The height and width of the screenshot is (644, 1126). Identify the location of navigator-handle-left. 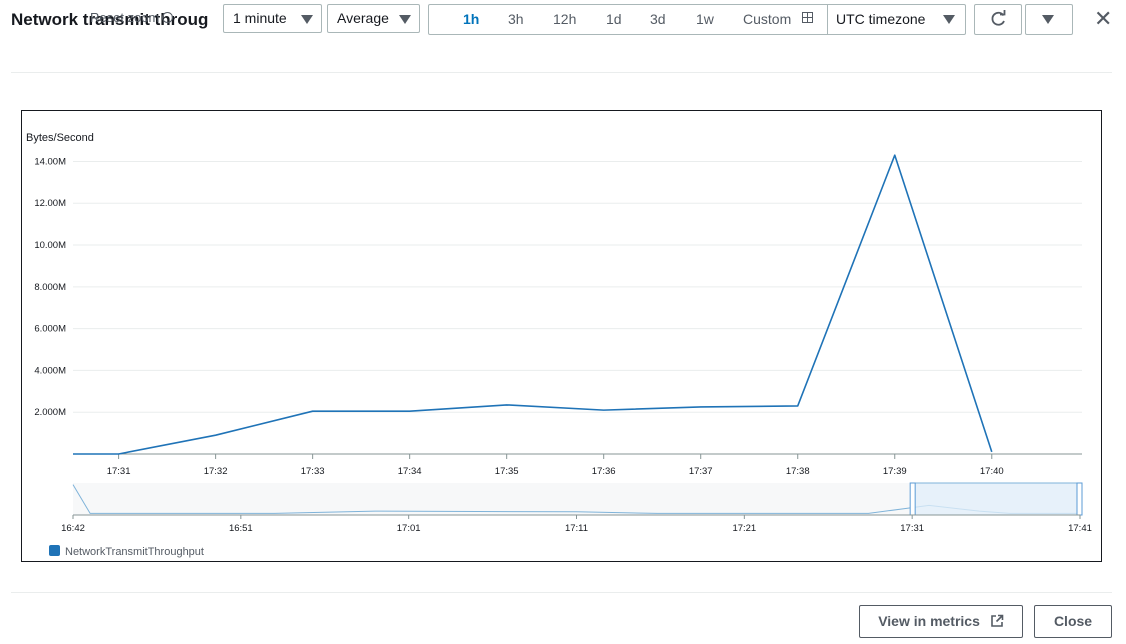
(912, 499).